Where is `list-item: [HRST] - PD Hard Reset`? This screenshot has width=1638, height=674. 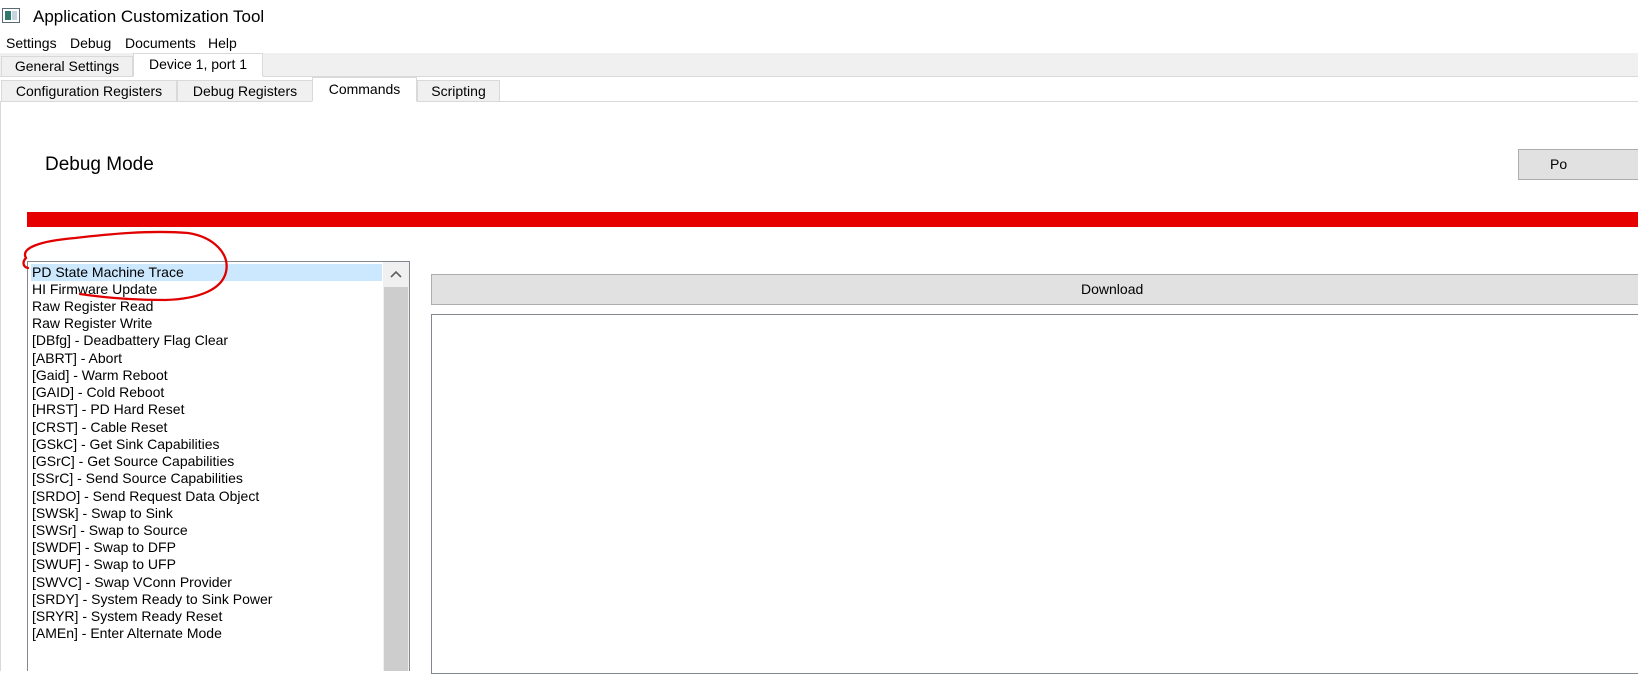 list-item: [HRST] - PD Hard Reset is located at coordinates (107, 409).